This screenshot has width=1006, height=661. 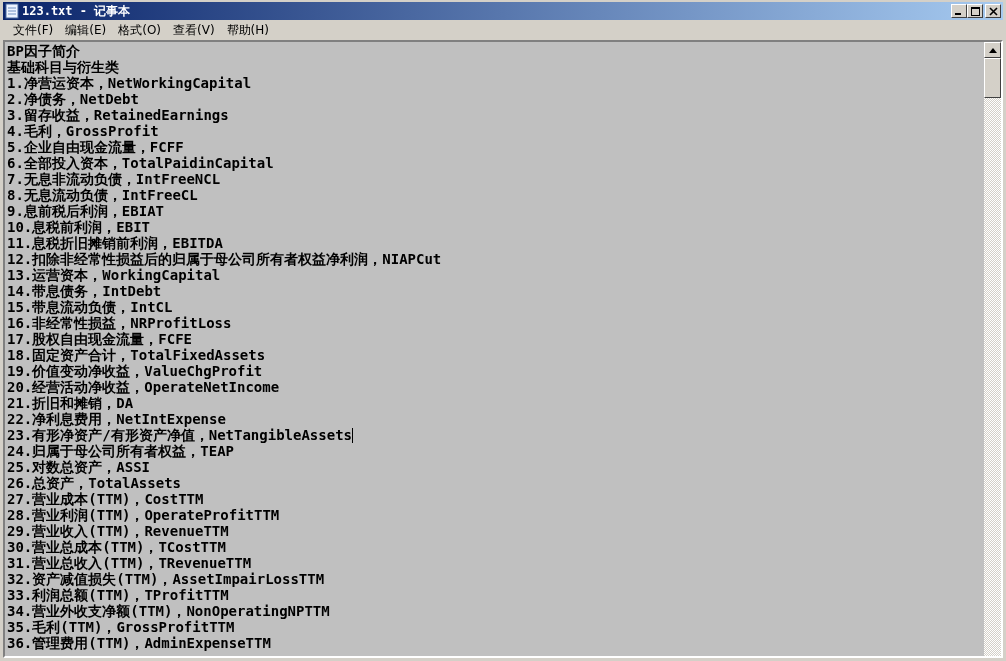 What do you see at coordinates (224, 259) in the screenshot?
I see `text-line: 12.扣除非经常性损益后的归属于母公司所有者权益净利润，NIAPCut` at bounding box center [224, 259].